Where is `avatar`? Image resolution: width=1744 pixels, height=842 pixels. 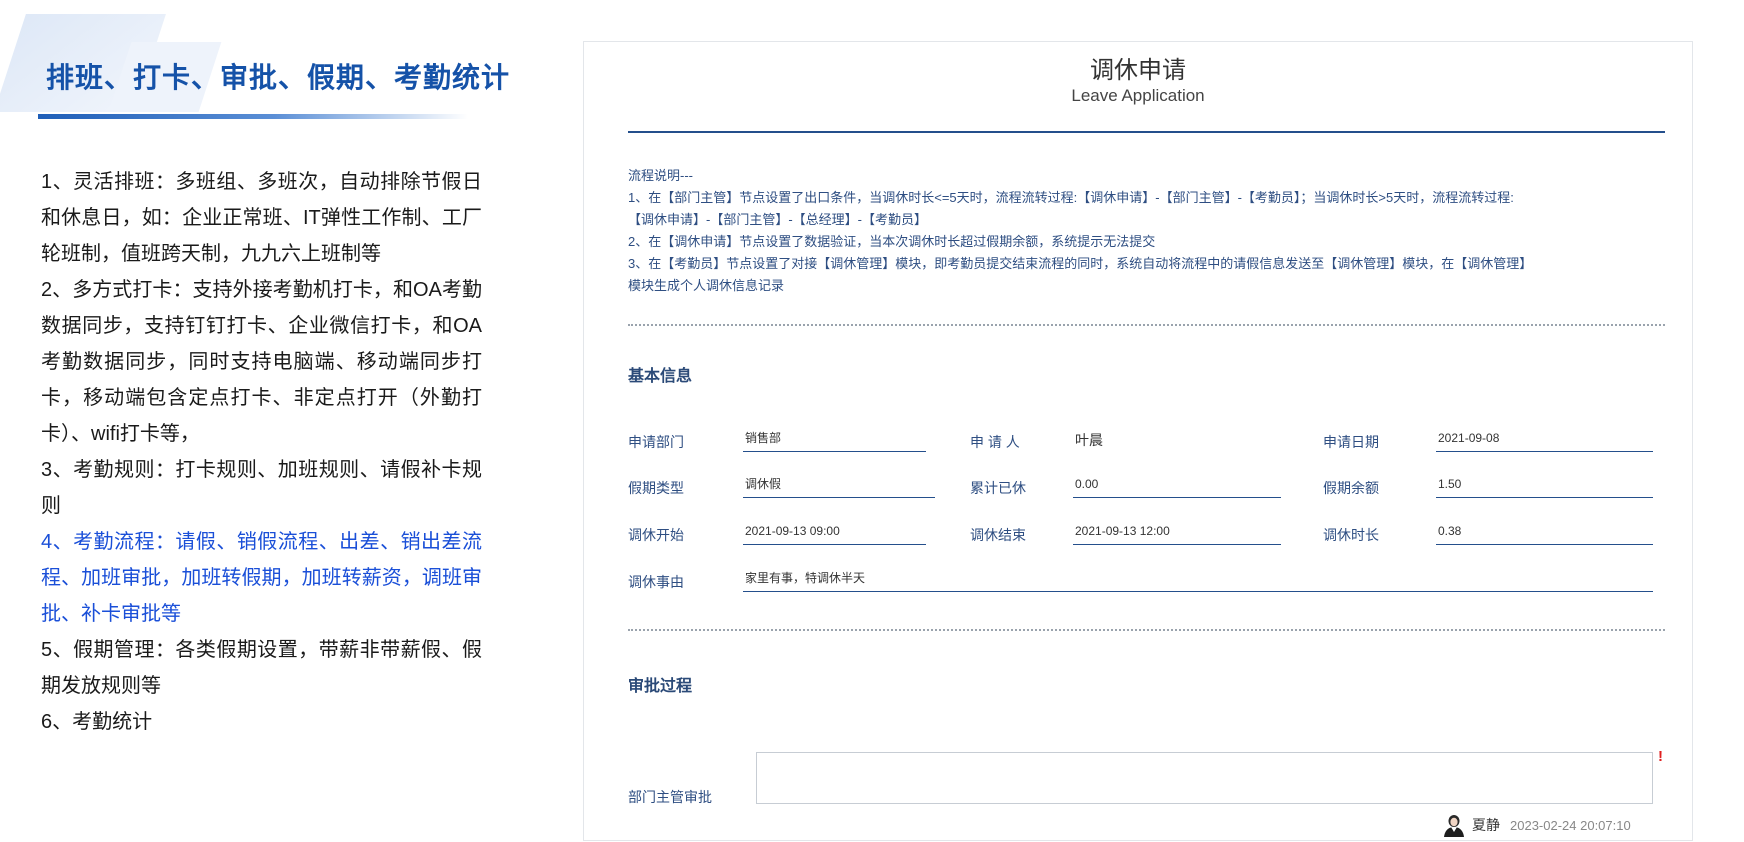
avatar is located at coordinates (1454, 825).